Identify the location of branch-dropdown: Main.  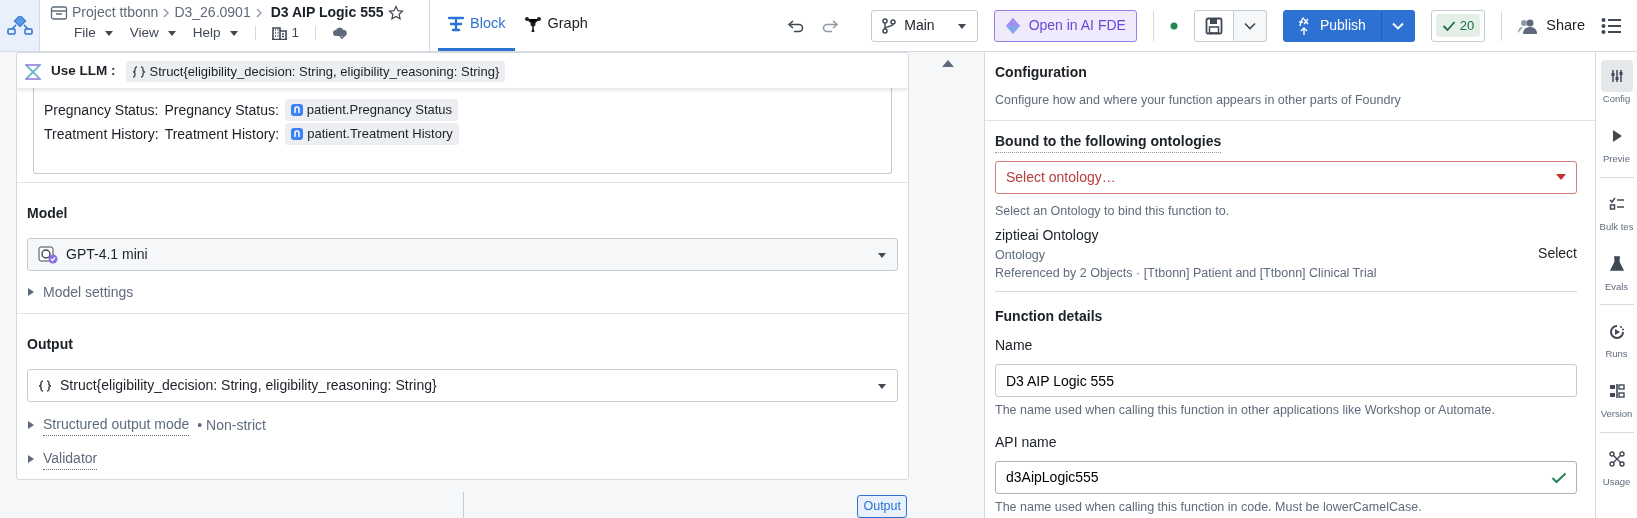
(924, 25).